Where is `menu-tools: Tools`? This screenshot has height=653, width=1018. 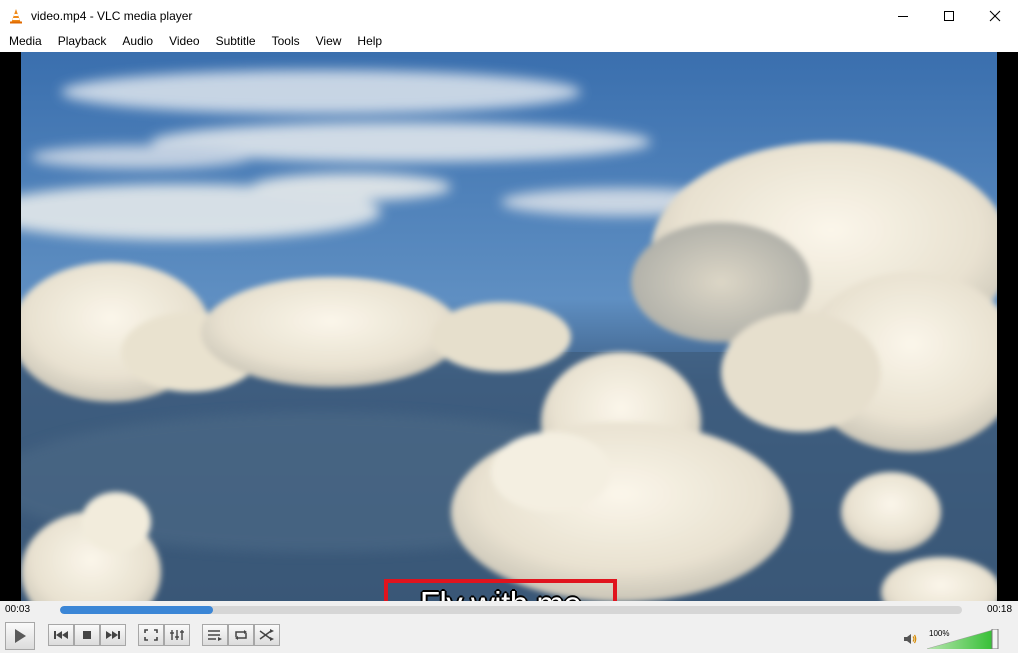 menu-tools: Tools is located at coordinates (286, 41).